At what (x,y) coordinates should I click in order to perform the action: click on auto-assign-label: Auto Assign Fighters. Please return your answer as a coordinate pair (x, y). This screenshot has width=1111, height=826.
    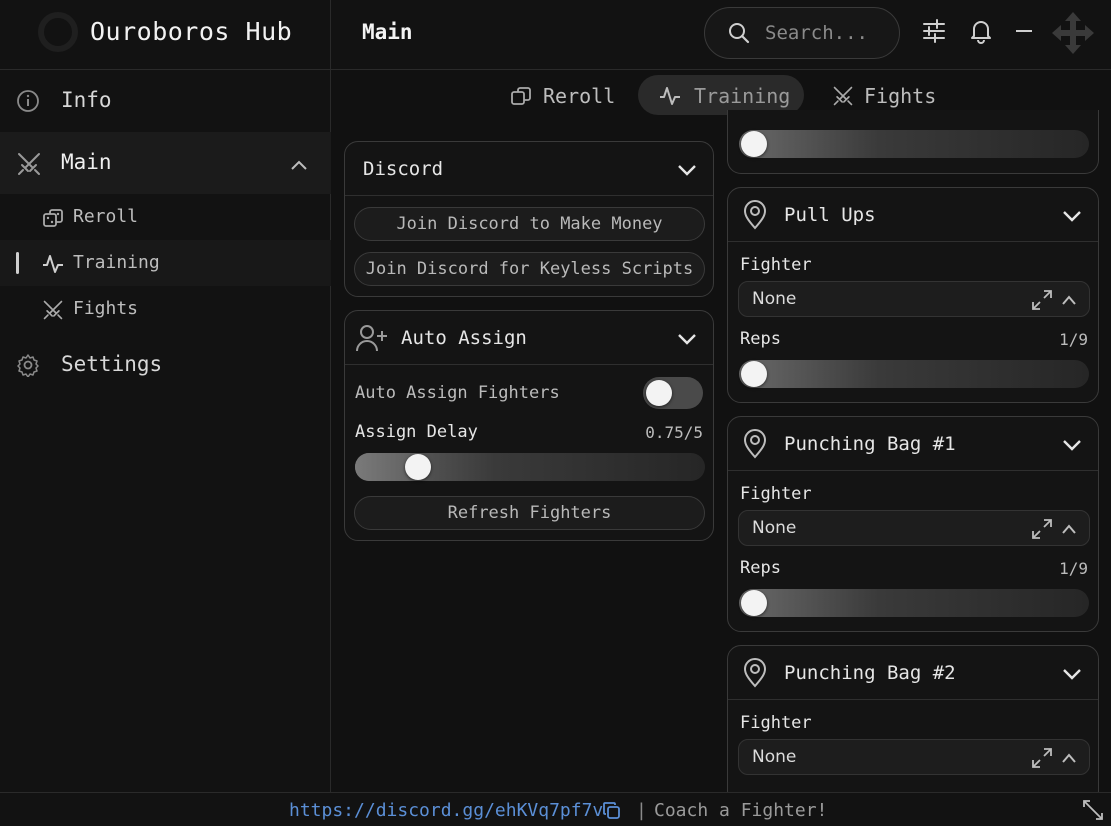
    Looking at the image, I should click on (457, 393).